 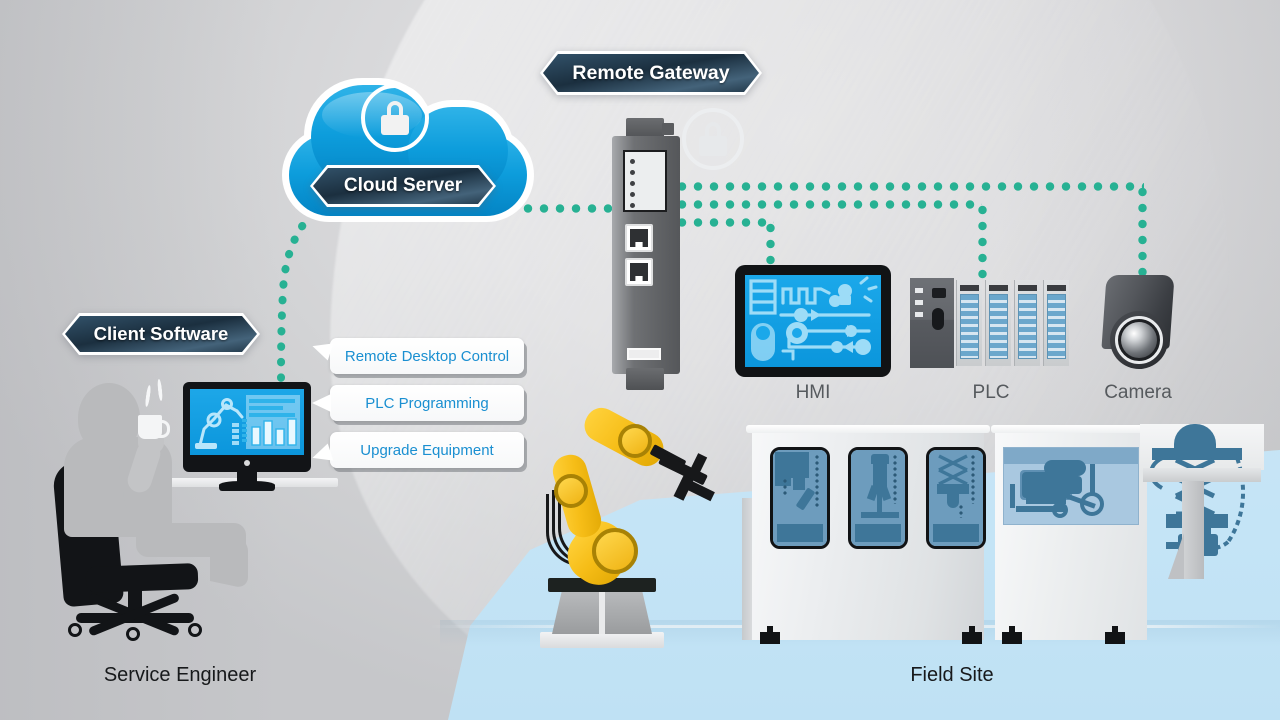 What do you see at coordinates (135, 618) in the screenshot?
I see `office-chair-legs` at bounding box center [135, 618].